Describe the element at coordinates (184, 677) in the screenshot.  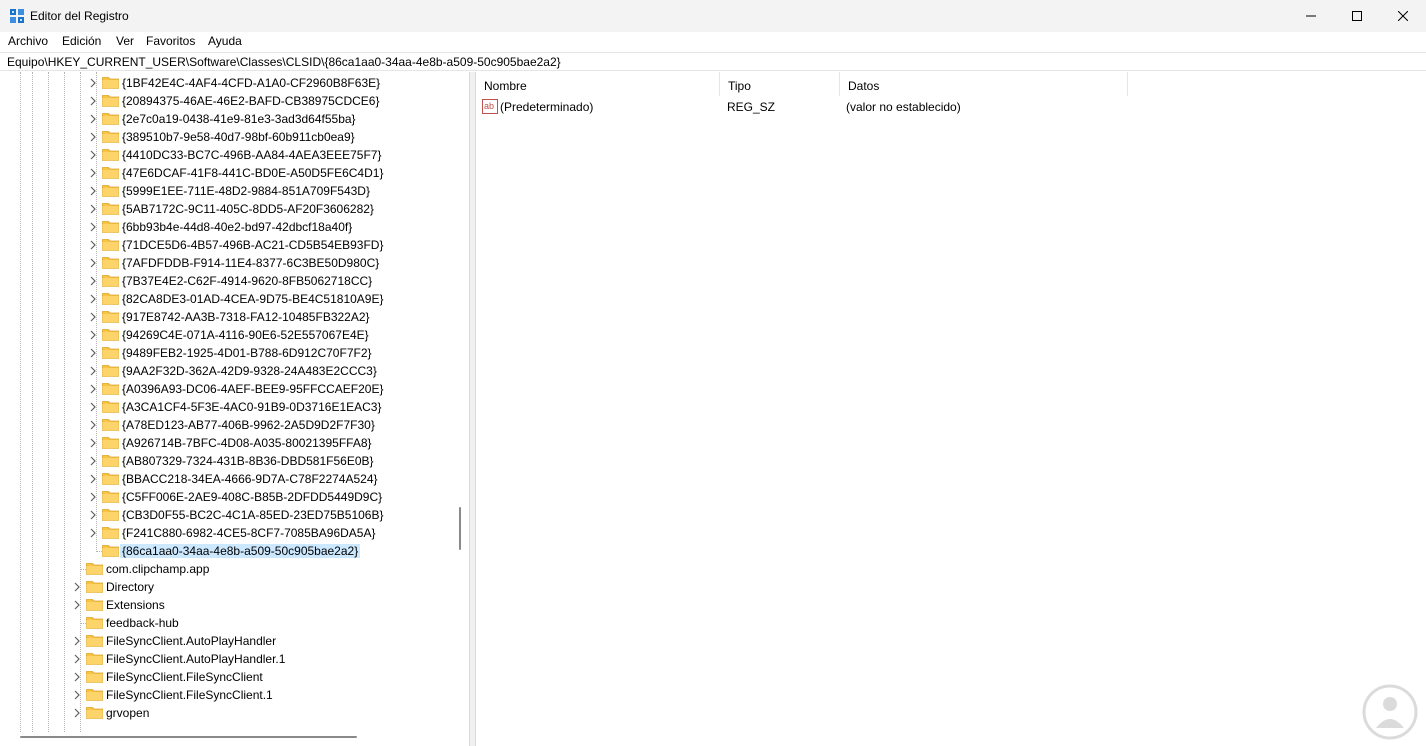
I see `tree-item-label: FileSyncClient.FileSyncClient` at that location.